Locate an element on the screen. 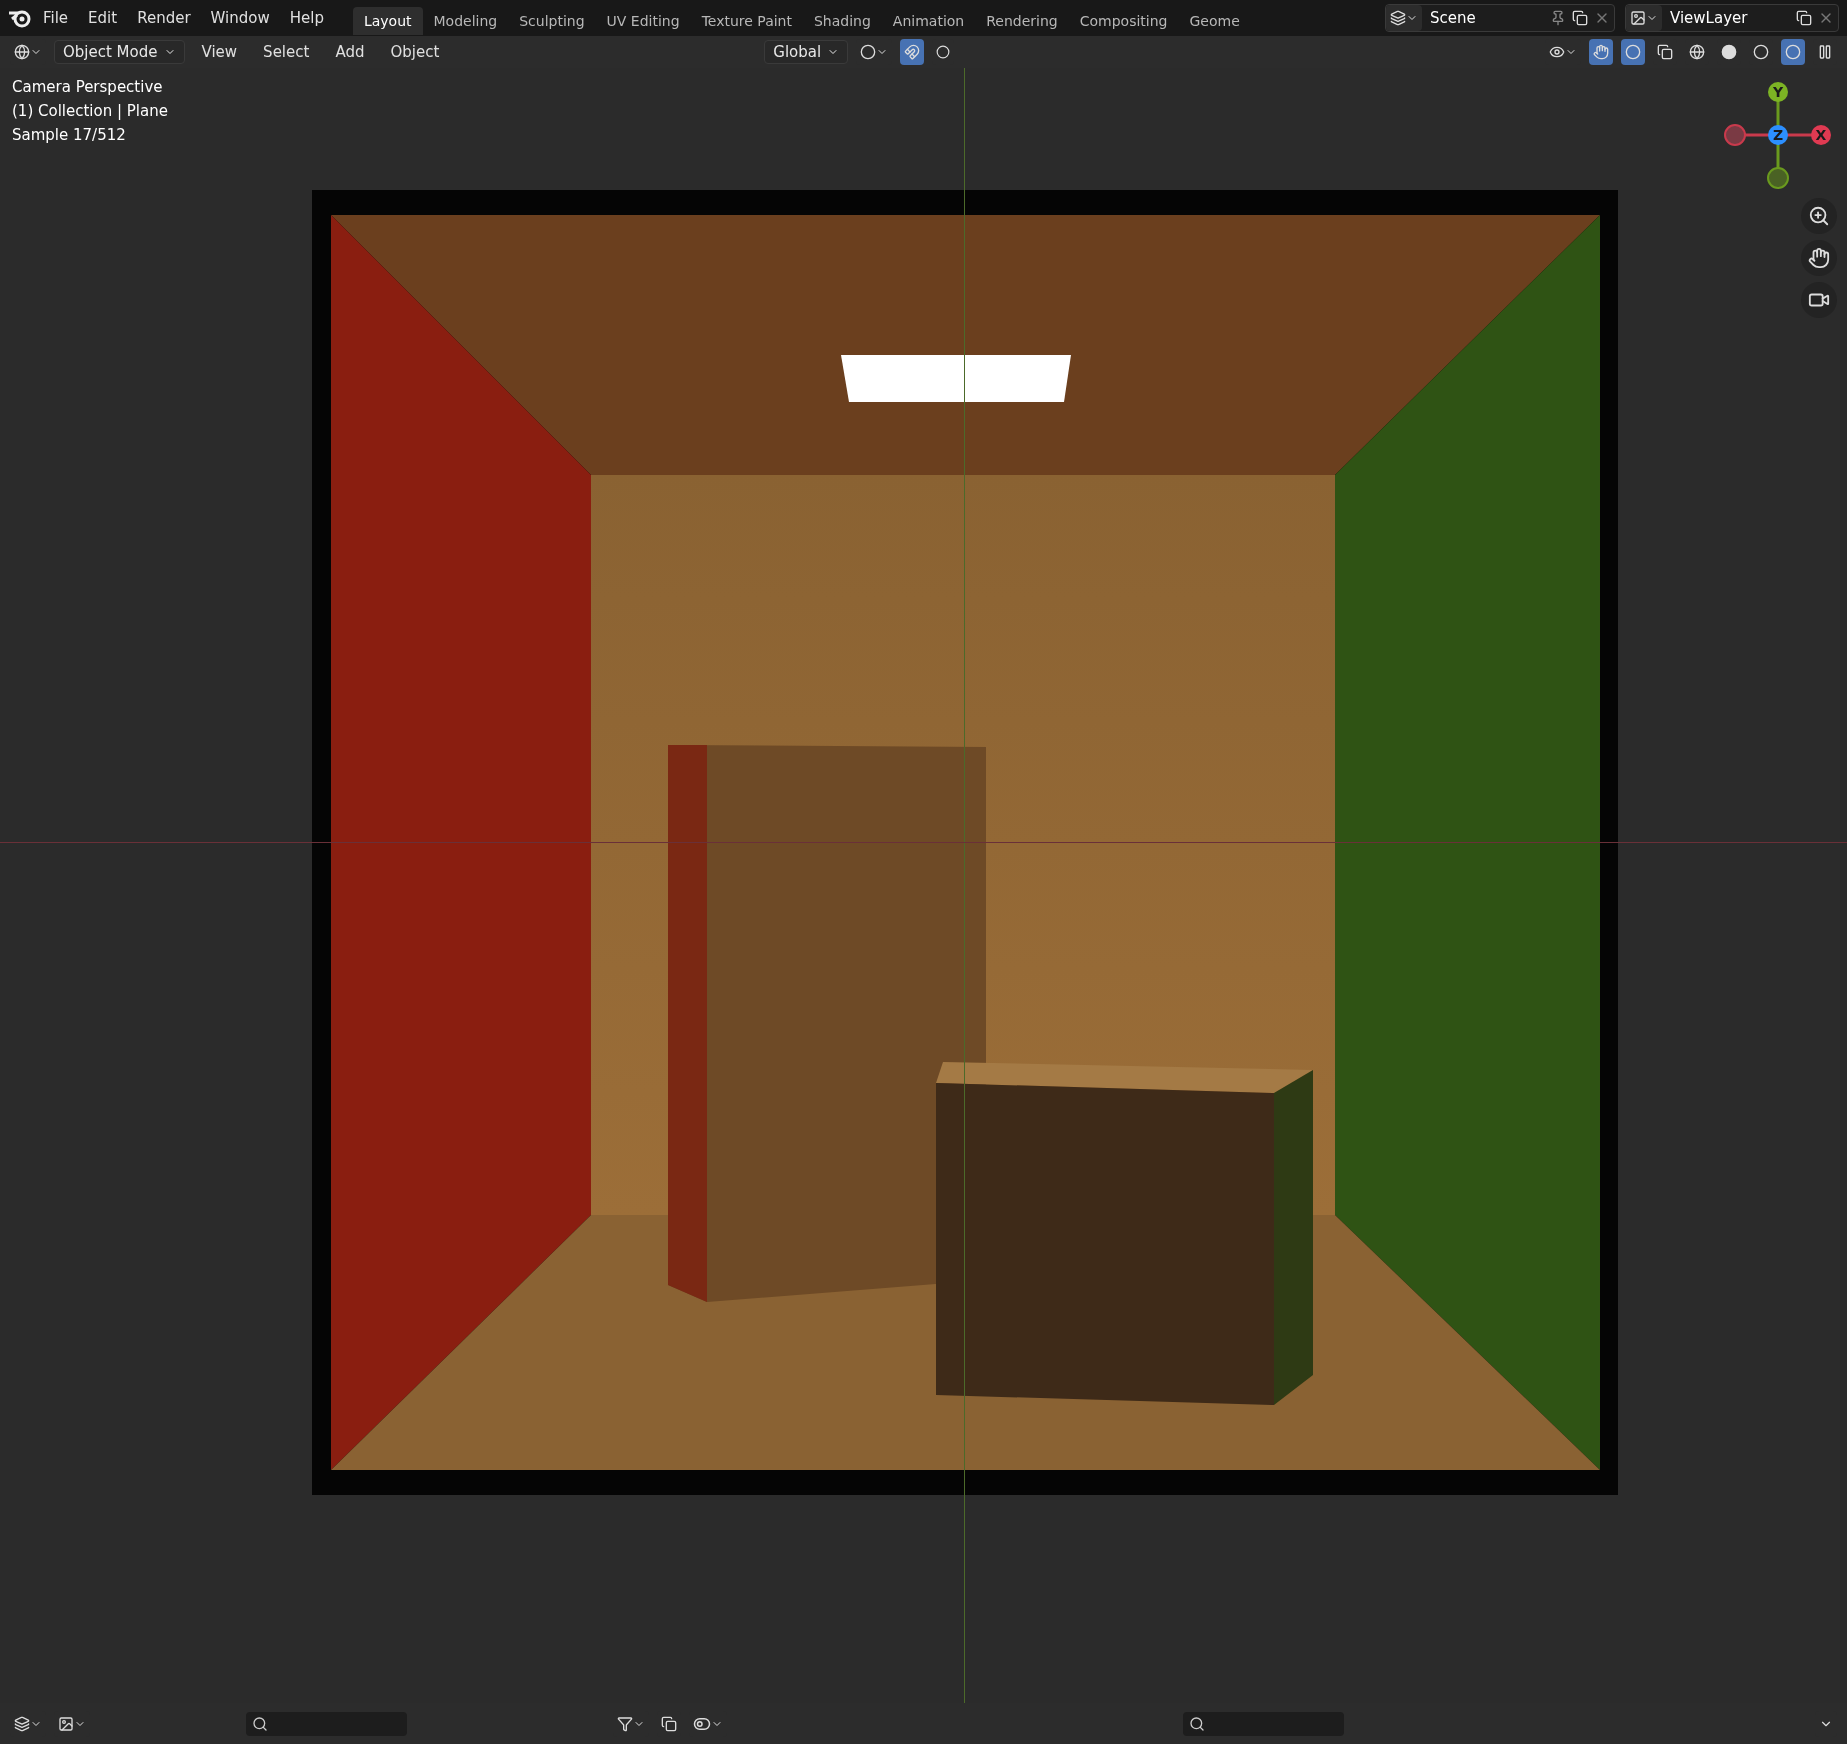 Image resolution: width=1847 pixels, height=1744 pixels. scene-selector: Scene is located at coordinates (1500, 18).